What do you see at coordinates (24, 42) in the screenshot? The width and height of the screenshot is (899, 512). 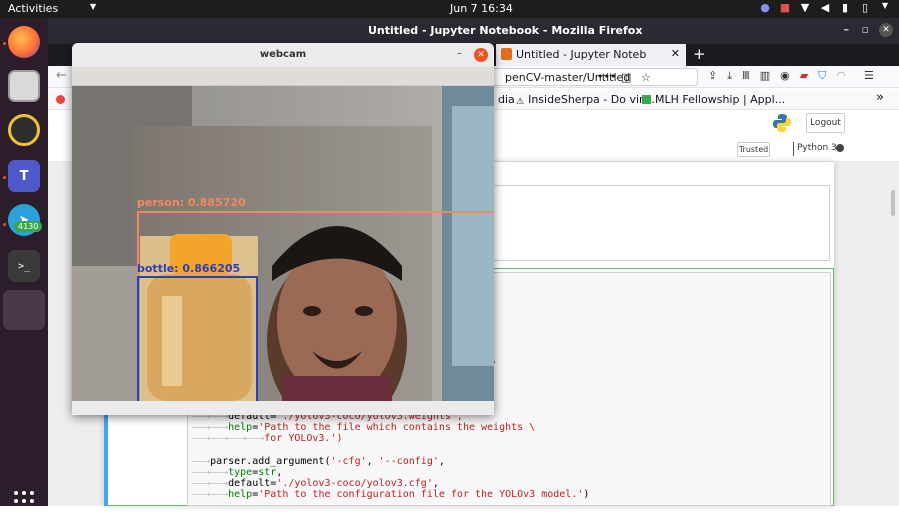 I see `firefox-icon` at bounding box center [24, 42].